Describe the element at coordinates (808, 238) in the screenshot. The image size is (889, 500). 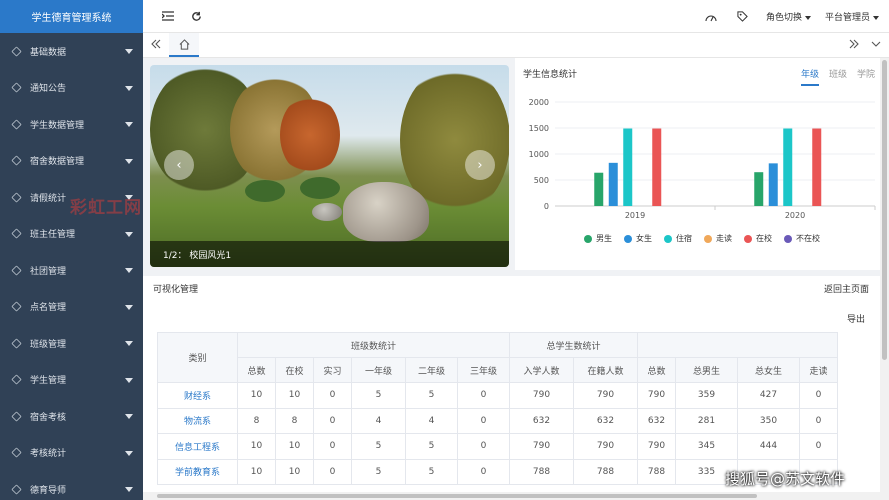
I see `legend-label: 不在校` at that location.